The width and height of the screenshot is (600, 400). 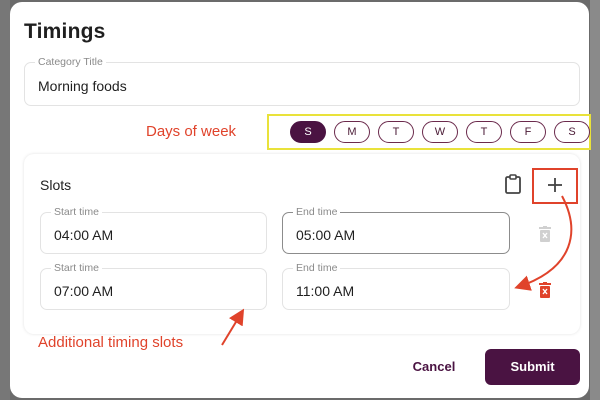 What do you see at coordinates (484, 132) in the screenshot?
I see `day-chip-thursday: T` at bounding box center [484, 132].